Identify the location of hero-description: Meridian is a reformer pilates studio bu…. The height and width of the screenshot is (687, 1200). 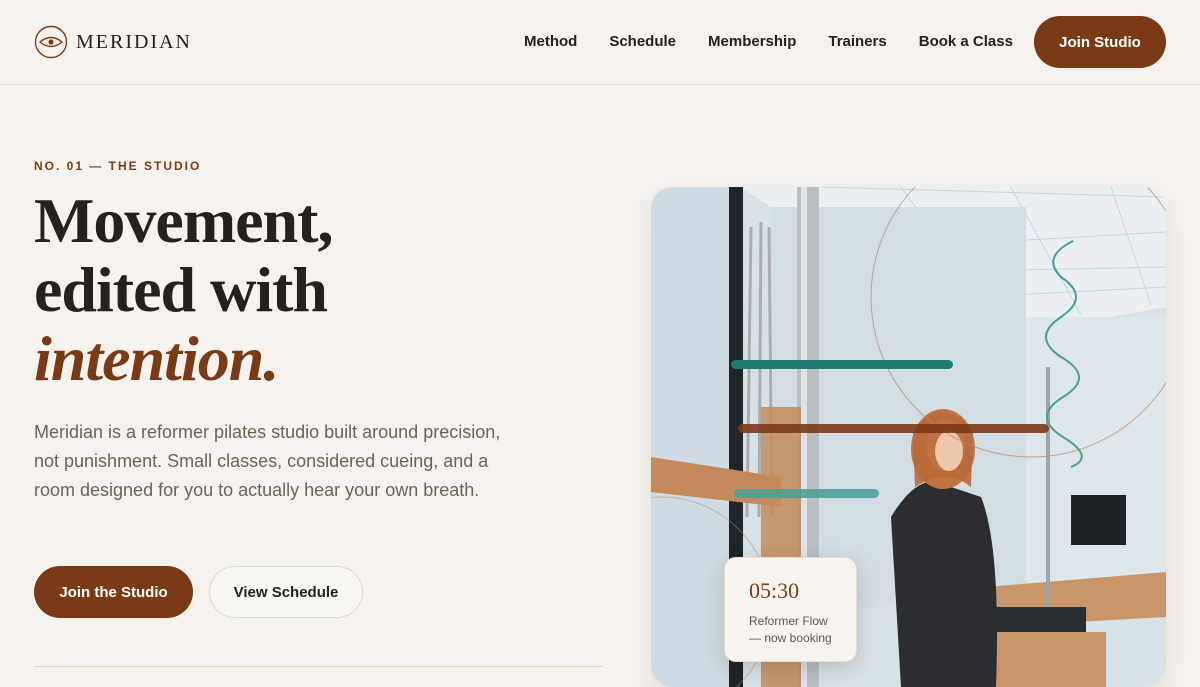
(267, 461).